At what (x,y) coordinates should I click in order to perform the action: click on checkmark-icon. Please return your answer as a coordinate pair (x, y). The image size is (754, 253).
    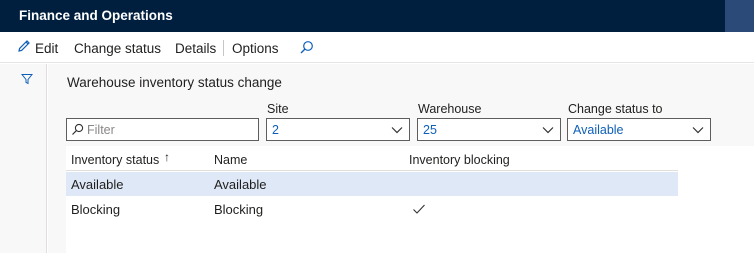
    Looking at the image, I should click on (419, 209).